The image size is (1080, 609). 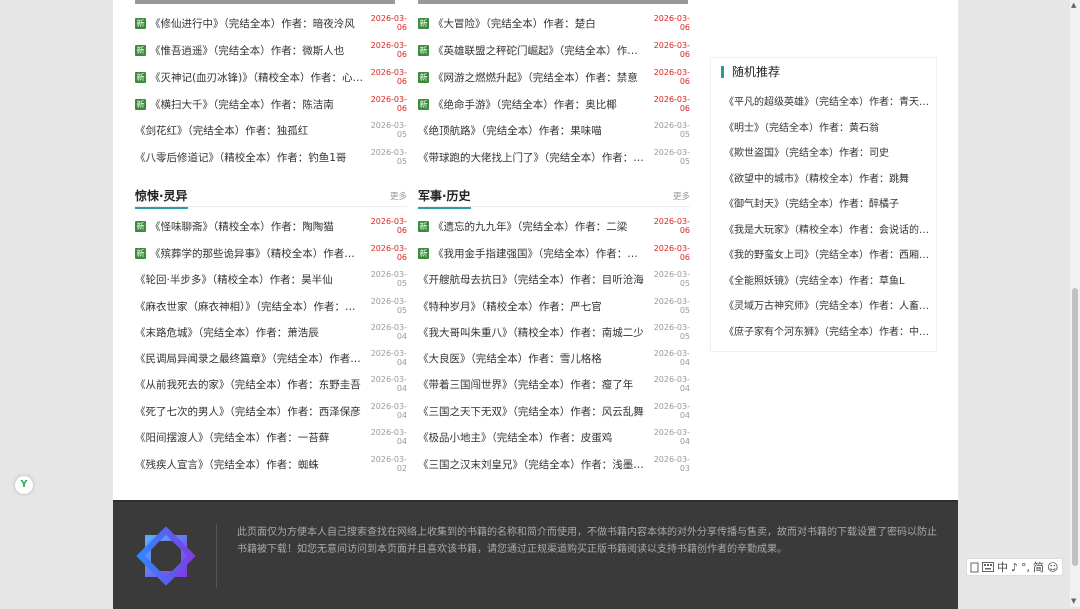 What do you see at coordinates (256, 253) in the screenshot?
I see `book-title: 《殡葬学的那些诡异事》（精校全本）作者：张三` at bounding box center [256, 253].